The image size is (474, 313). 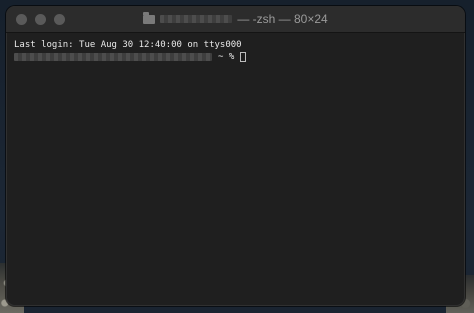 I want to click on title-bar: — -zsh — 80×24, so click(x=235, y=19).